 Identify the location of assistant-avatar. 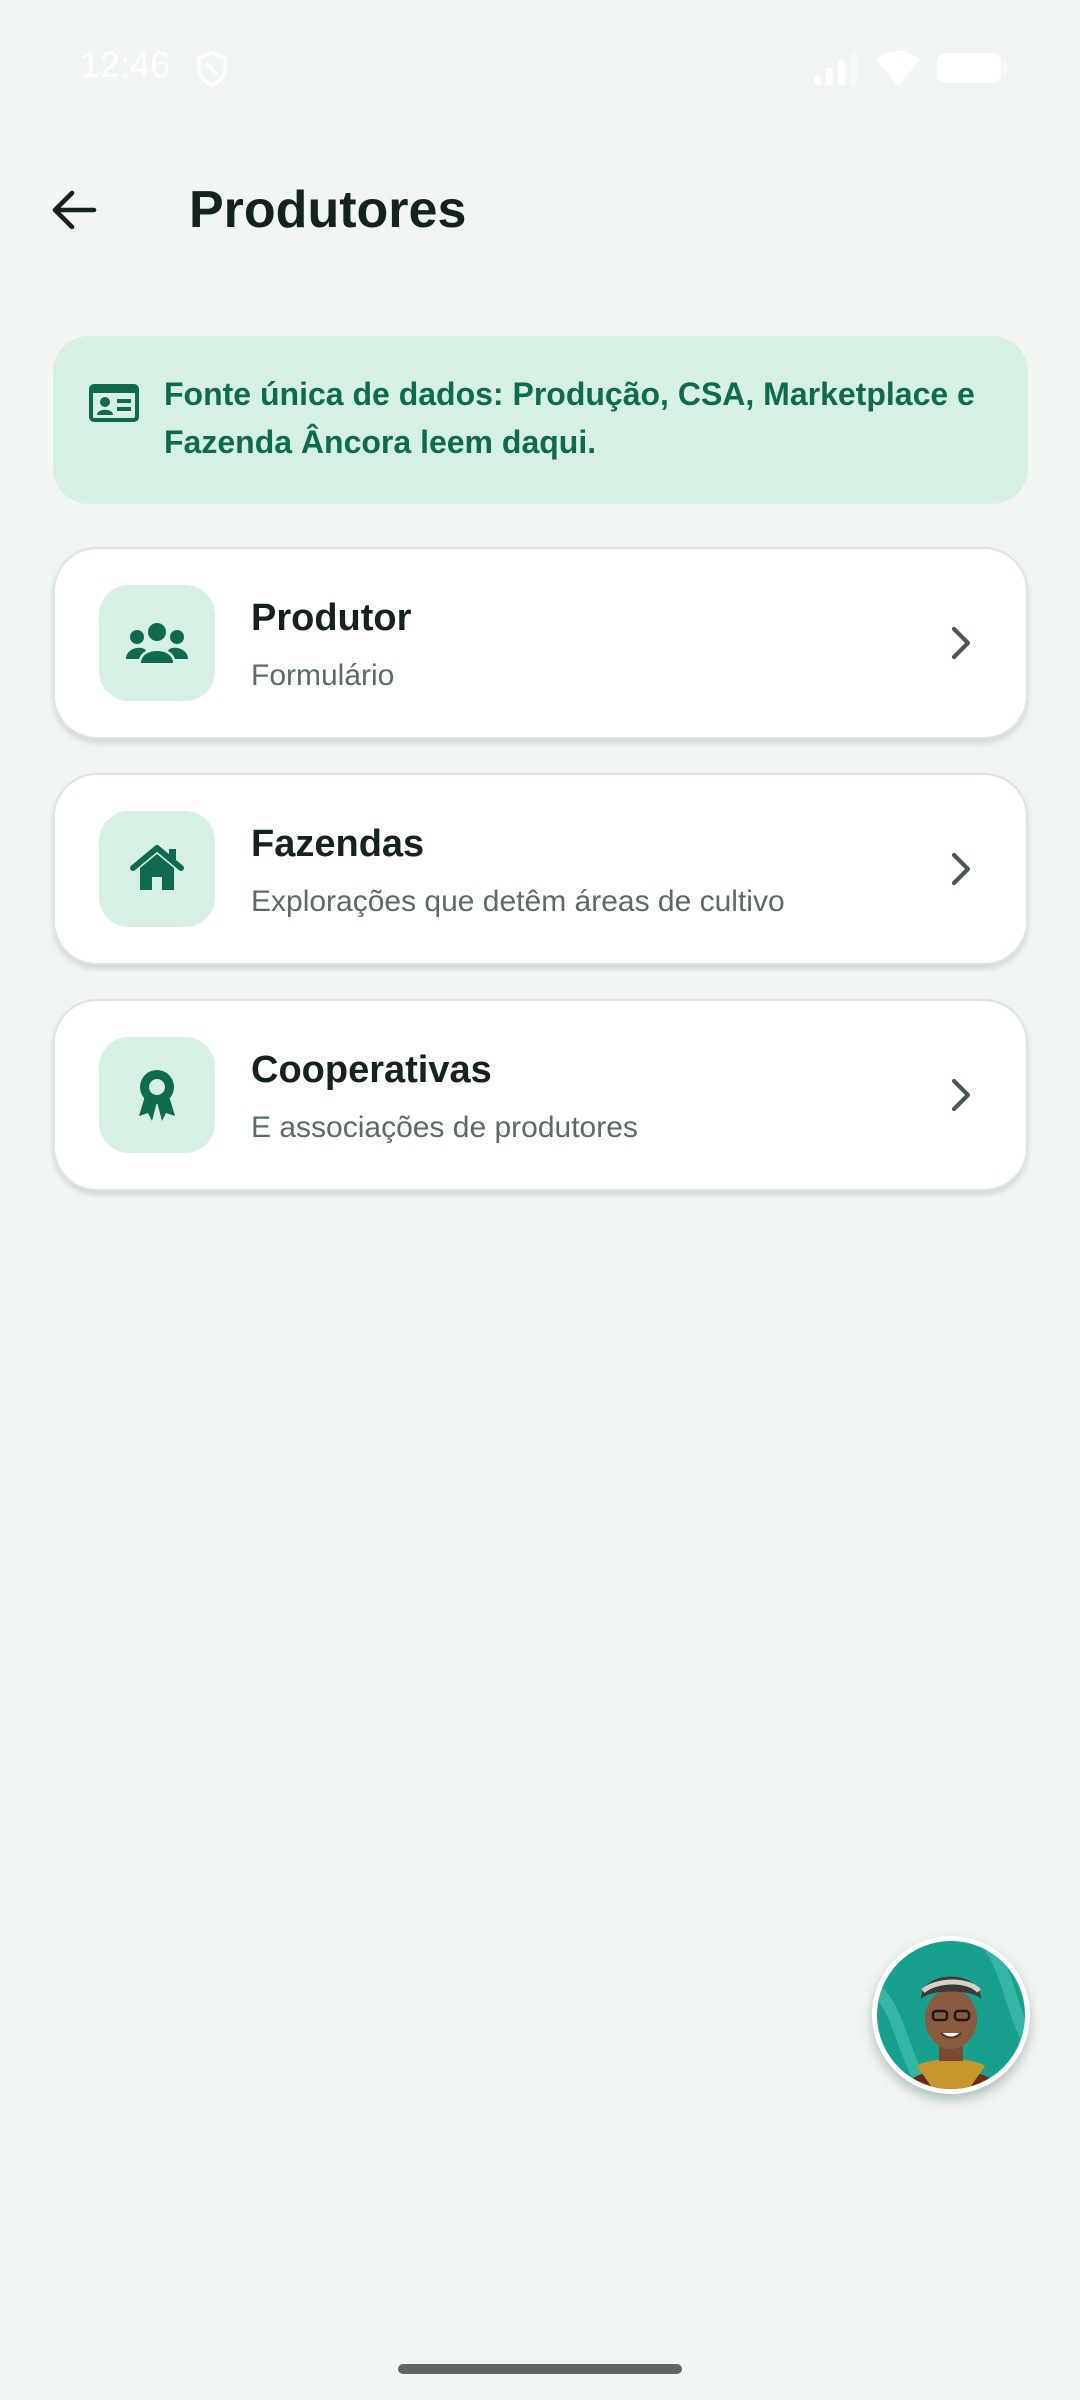
(951, 2015).